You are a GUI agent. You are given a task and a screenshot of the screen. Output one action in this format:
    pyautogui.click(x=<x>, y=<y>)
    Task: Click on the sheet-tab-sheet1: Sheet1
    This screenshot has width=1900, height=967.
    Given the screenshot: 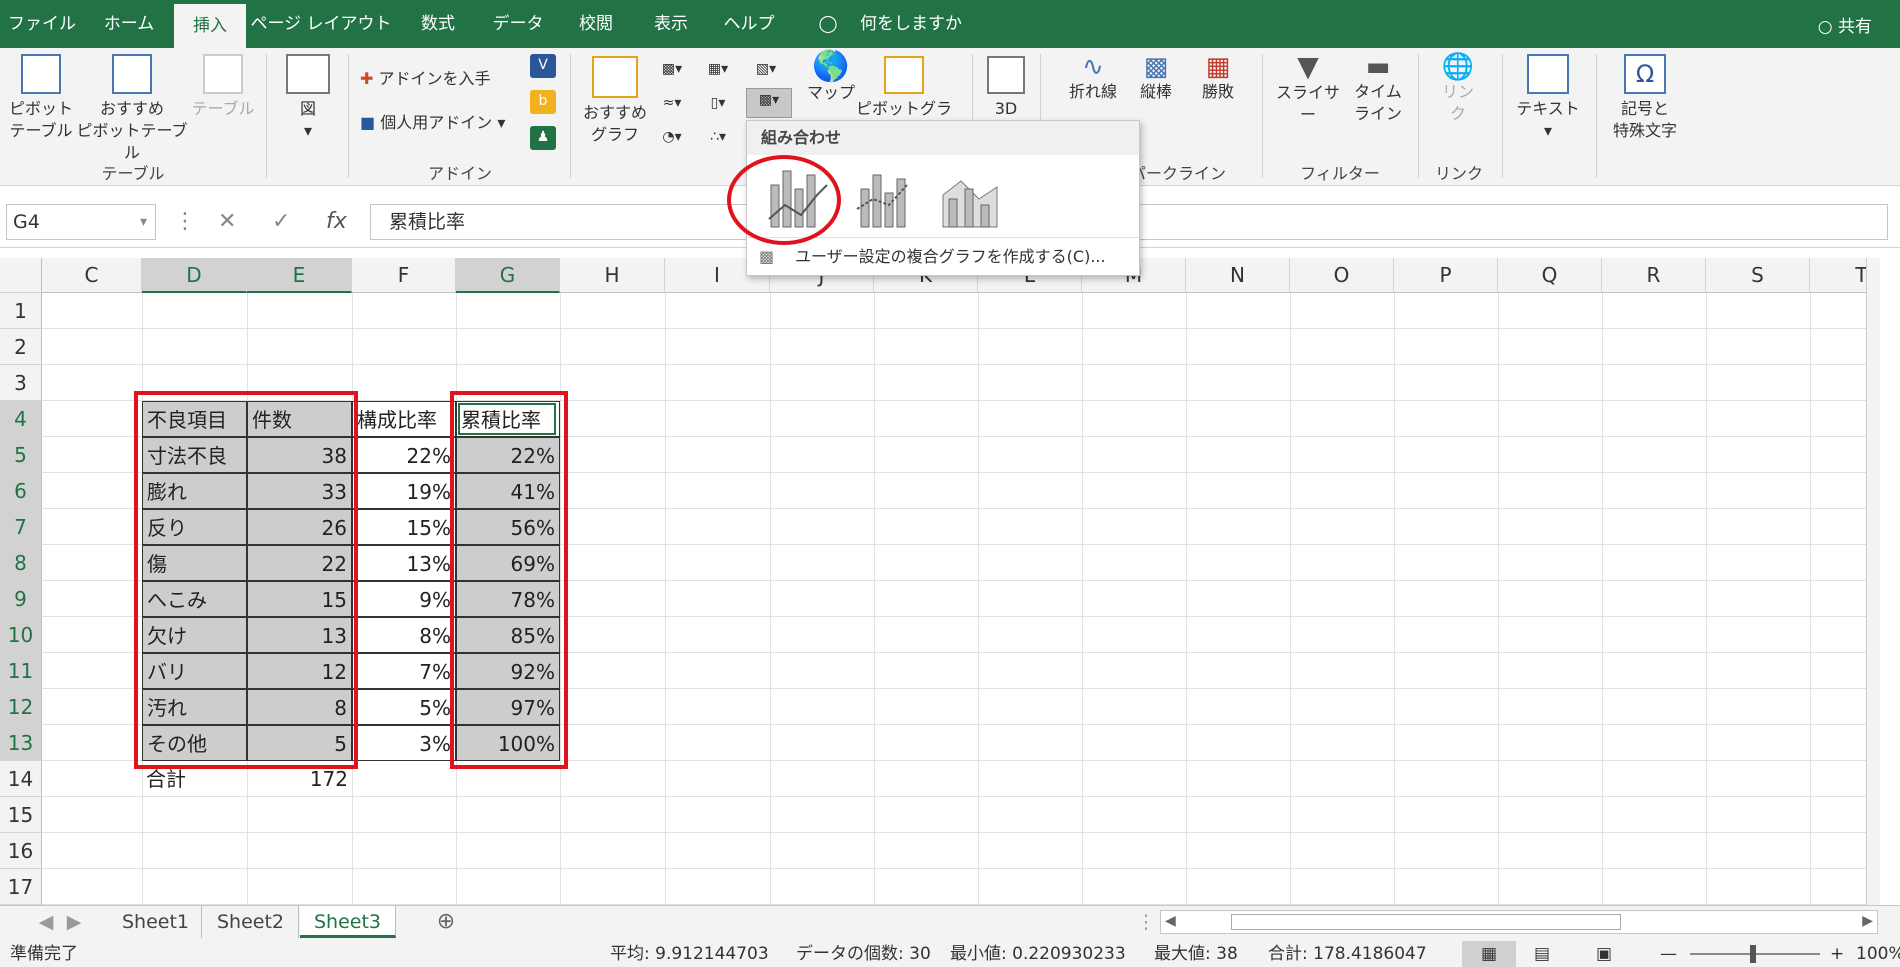 What is the action you would take?
    pyautogui.click(x=156, y=922)
    